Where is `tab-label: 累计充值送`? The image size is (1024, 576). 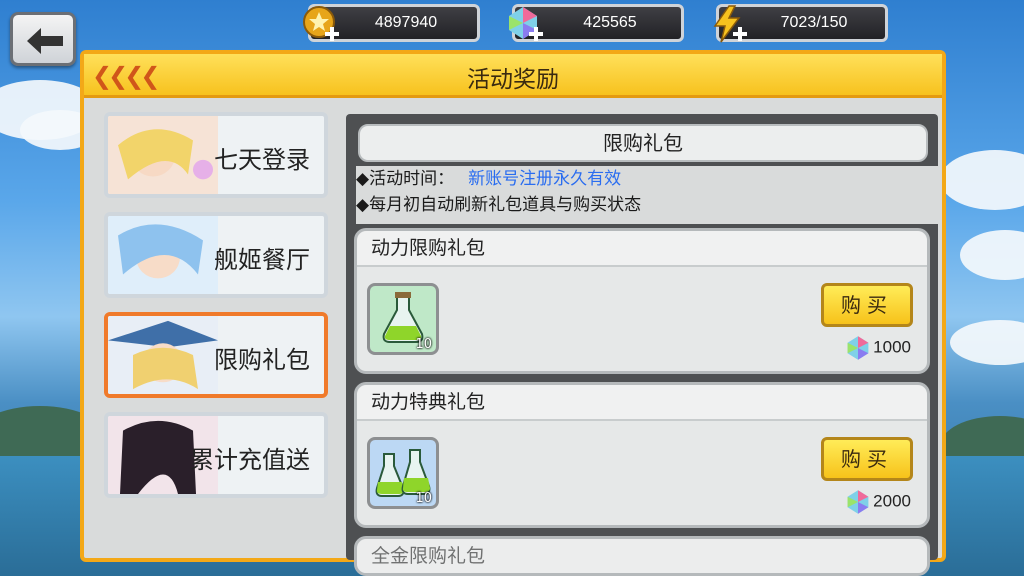 tab-label: 累计充值送 is located at coordinates (250, 460).